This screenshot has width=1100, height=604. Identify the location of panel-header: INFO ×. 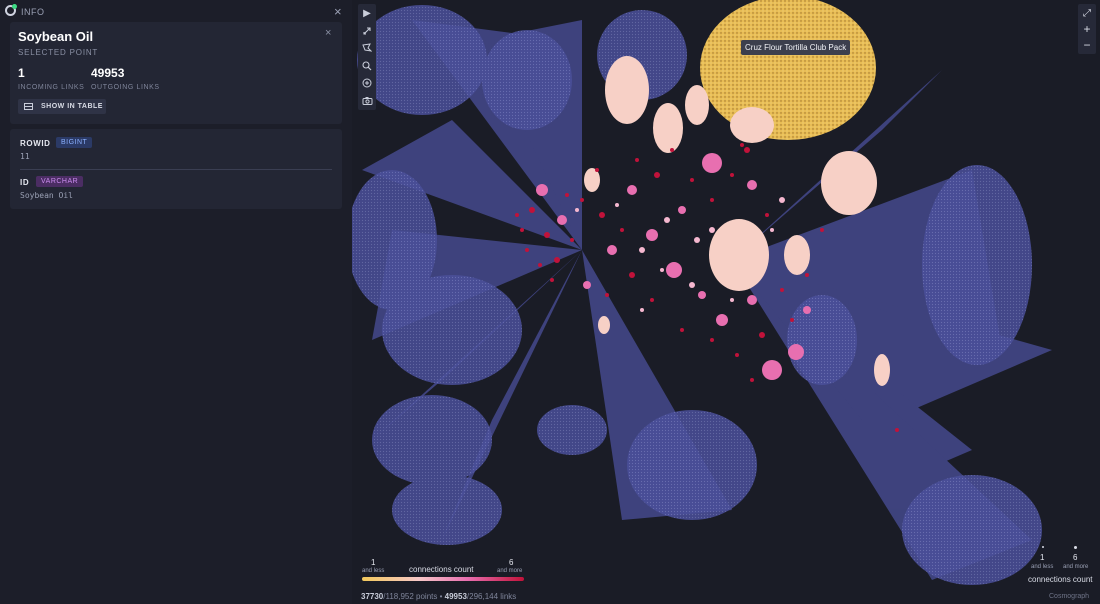
(176, 11).